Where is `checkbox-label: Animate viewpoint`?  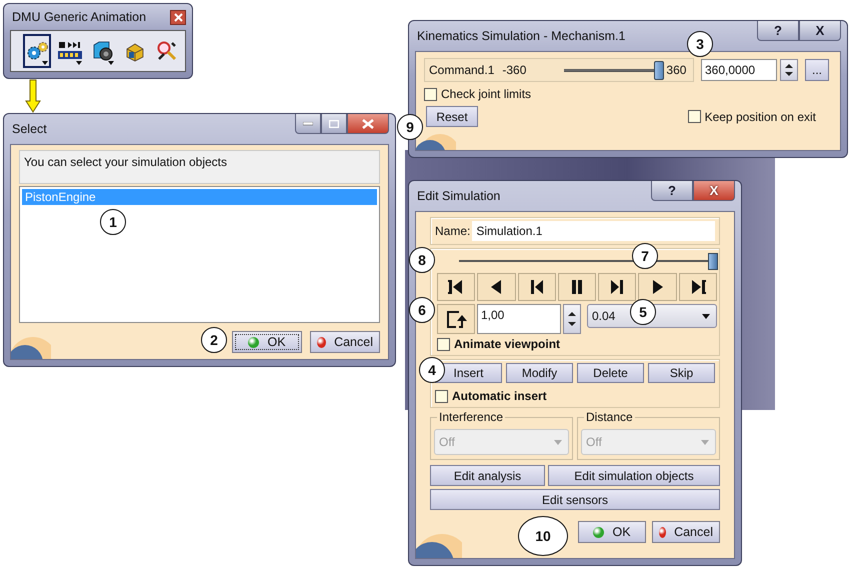
checkbox-label: Animate viewpoint is located at coordinates (507, 344).